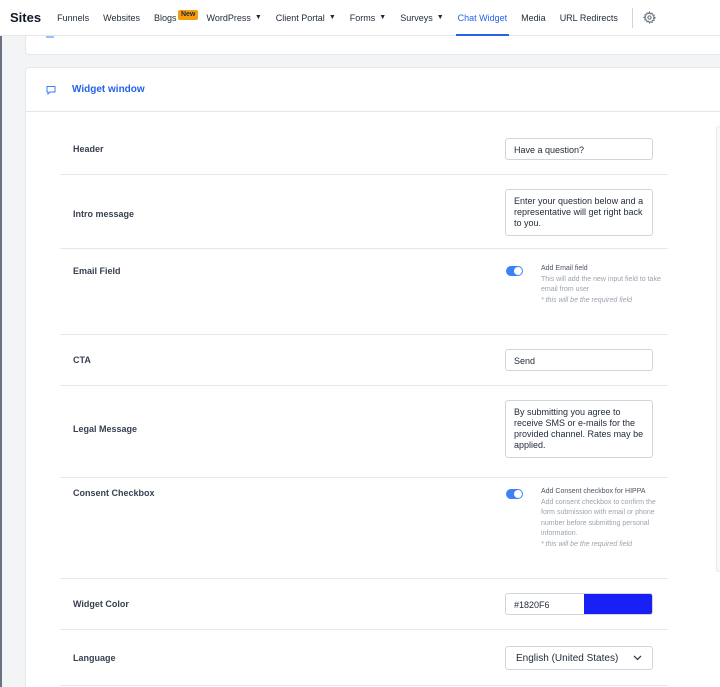 The height and width of the screenshot is (687, 720). Describe the element at coordinates (587, 300) in the screenshot. I see `email-field-note: * this will be the required field` at that location.